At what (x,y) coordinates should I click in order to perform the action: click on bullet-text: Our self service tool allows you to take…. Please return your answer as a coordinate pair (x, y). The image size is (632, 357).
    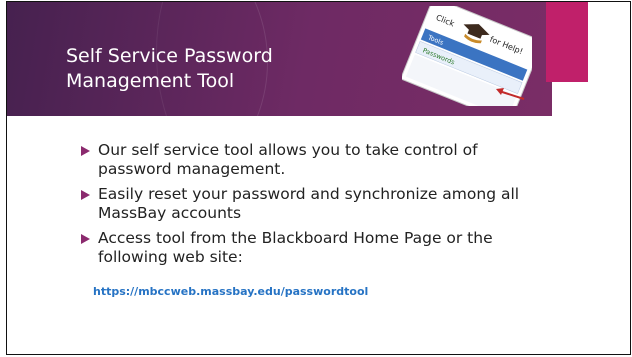
    Looking at the image, I should click on (288, 159).